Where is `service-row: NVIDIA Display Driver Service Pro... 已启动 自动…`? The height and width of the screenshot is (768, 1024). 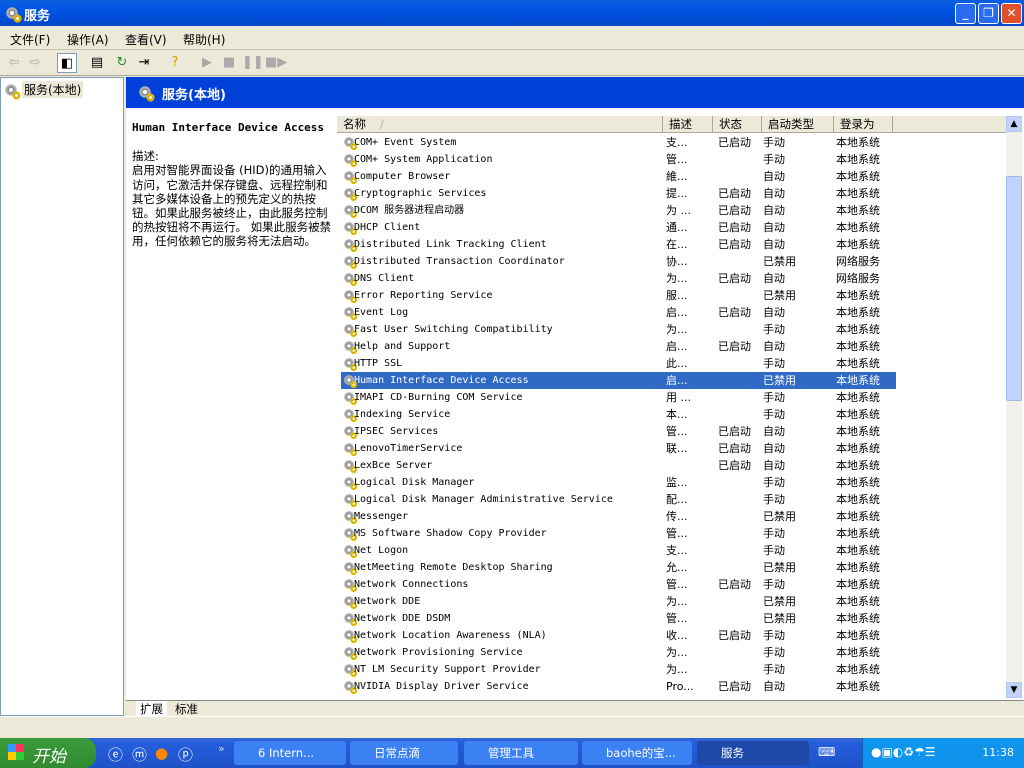
service-row: NVIDIA Display Driver Service Pro... 已启动 自动… is located at coordinates (618, 686).